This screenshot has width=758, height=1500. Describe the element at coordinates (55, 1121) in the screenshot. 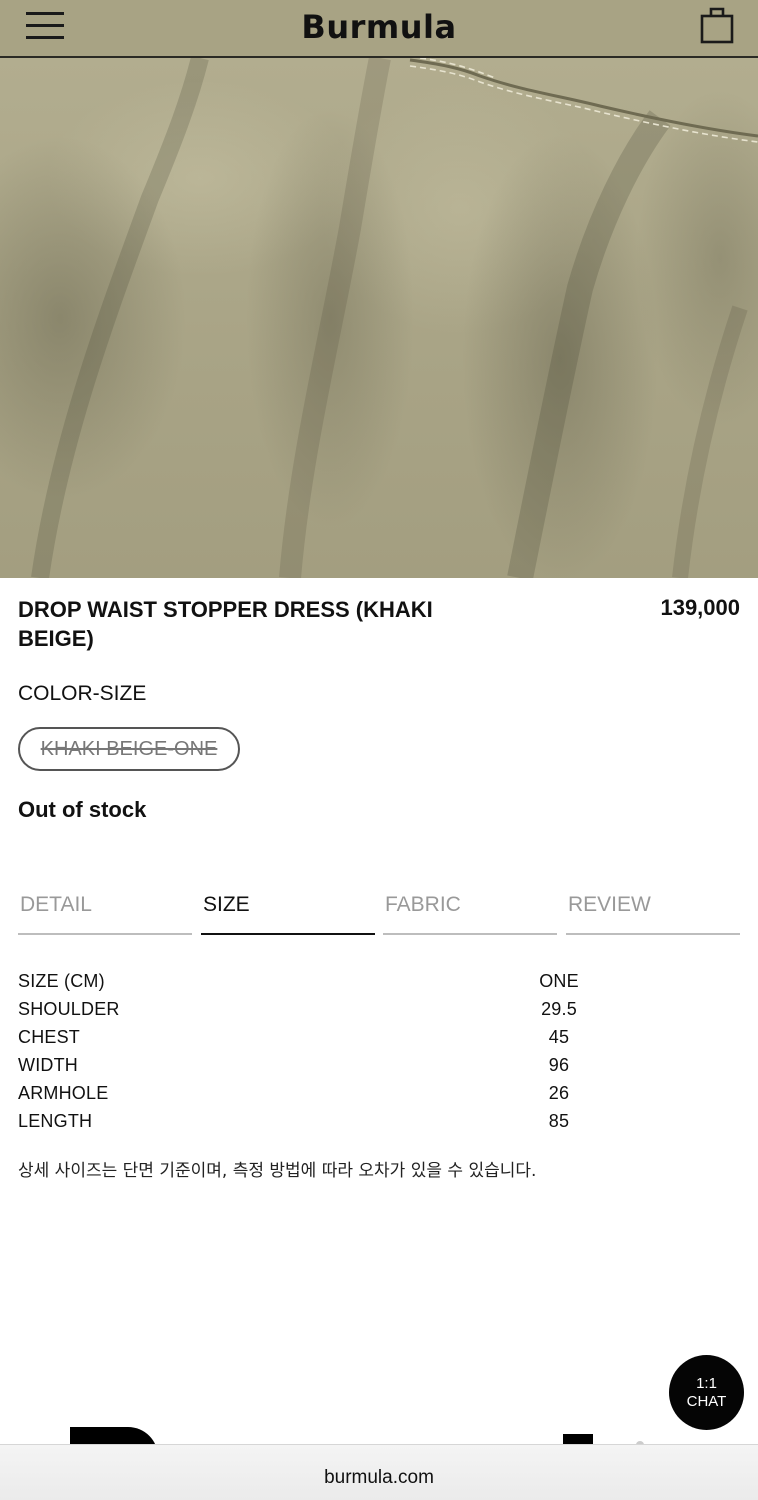

I see `size-label: LENGTH` at that location.